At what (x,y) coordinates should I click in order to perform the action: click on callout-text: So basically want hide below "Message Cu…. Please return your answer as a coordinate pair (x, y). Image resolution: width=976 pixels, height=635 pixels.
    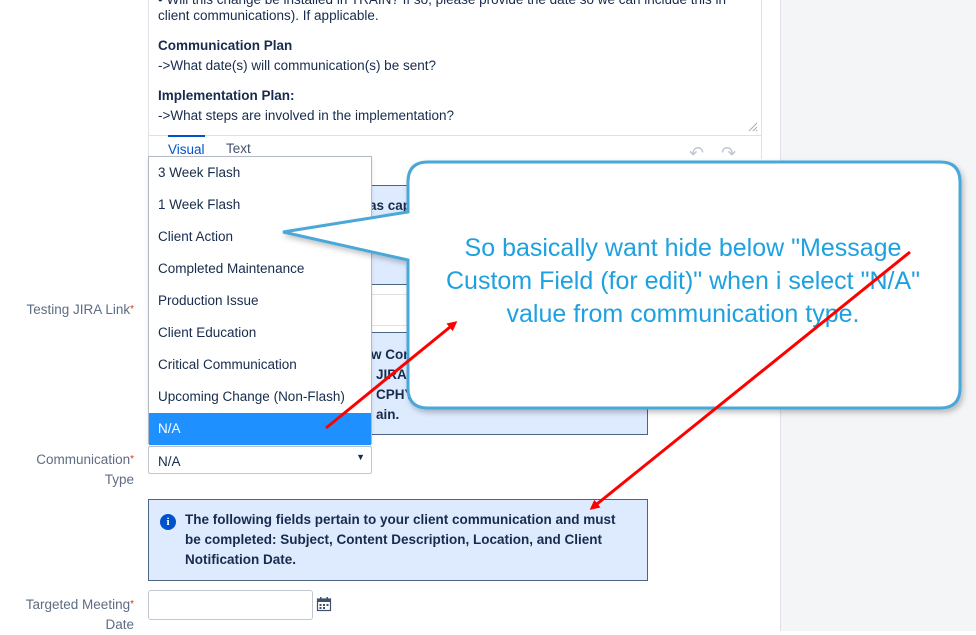
    Looking at the image, I should click on (683, 281).